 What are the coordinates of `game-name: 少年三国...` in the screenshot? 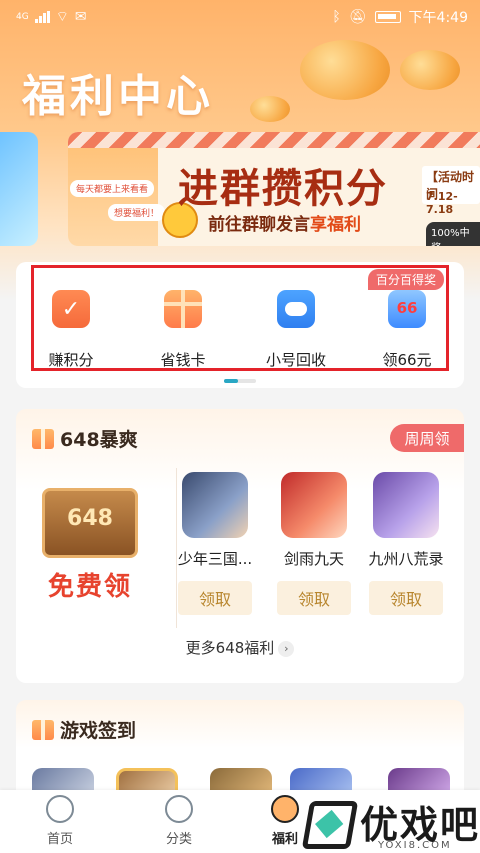 It's located at (215, 559).